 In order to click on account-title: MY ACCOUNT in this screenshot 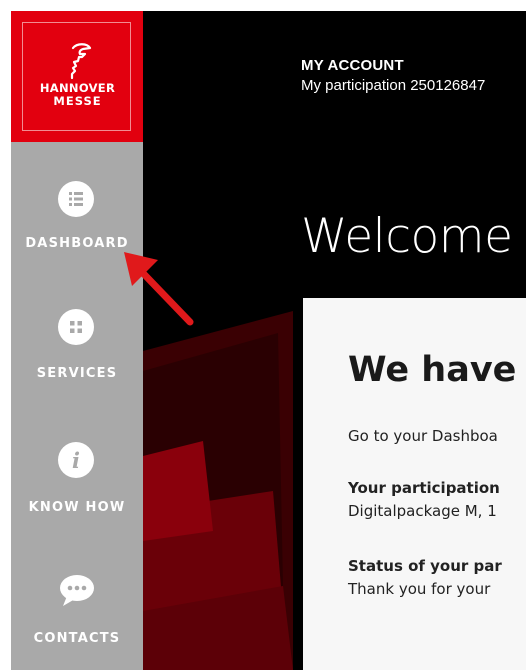, I will do `click(352, 65)`.